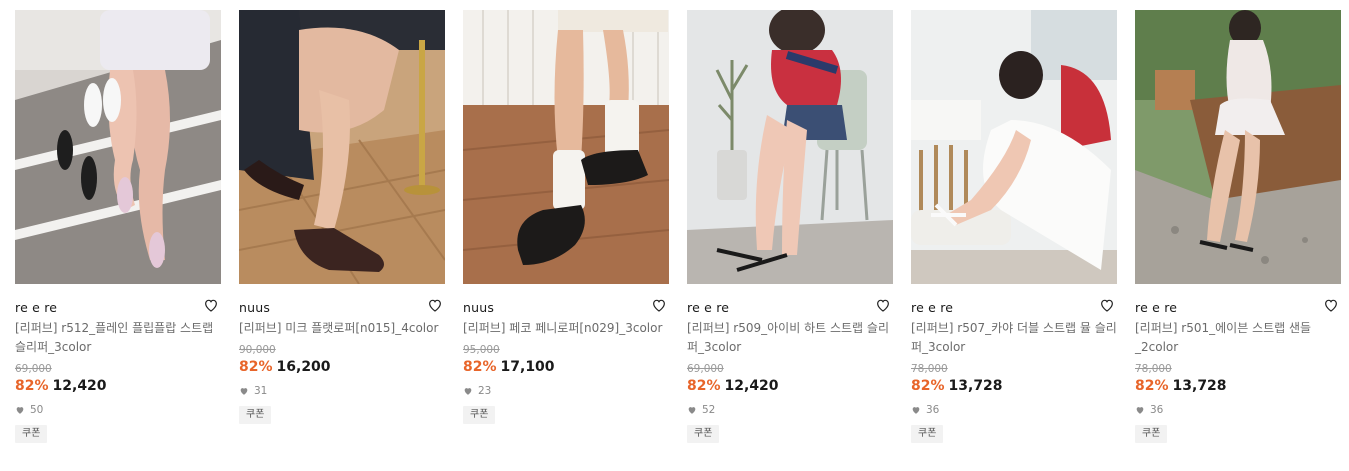  I want to click on like-count-value: 23, so click(485, 391).